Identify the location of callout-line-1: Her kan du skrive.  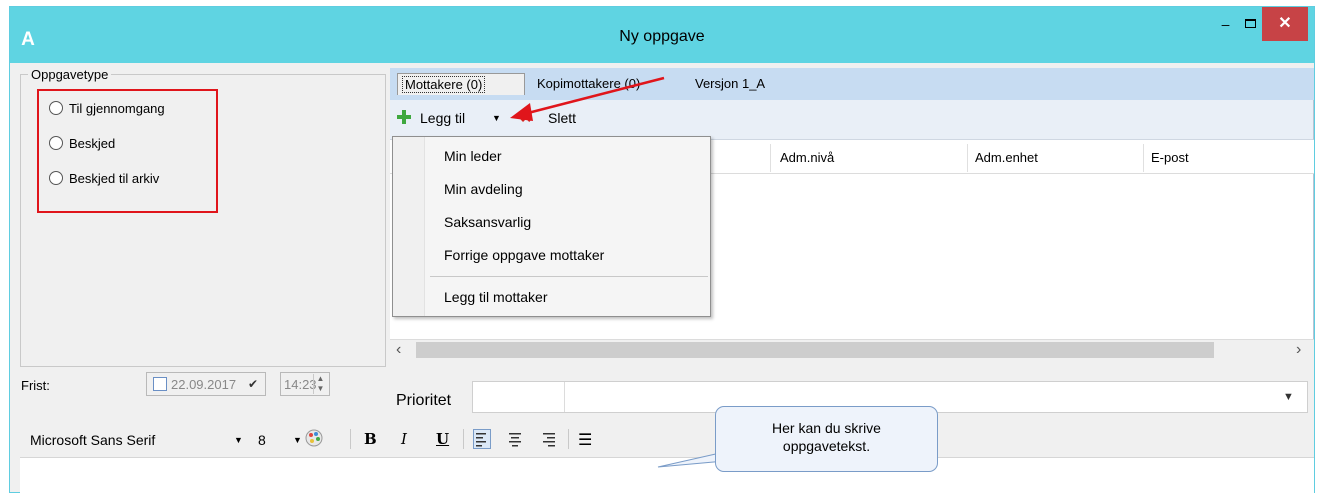
(826, 428).